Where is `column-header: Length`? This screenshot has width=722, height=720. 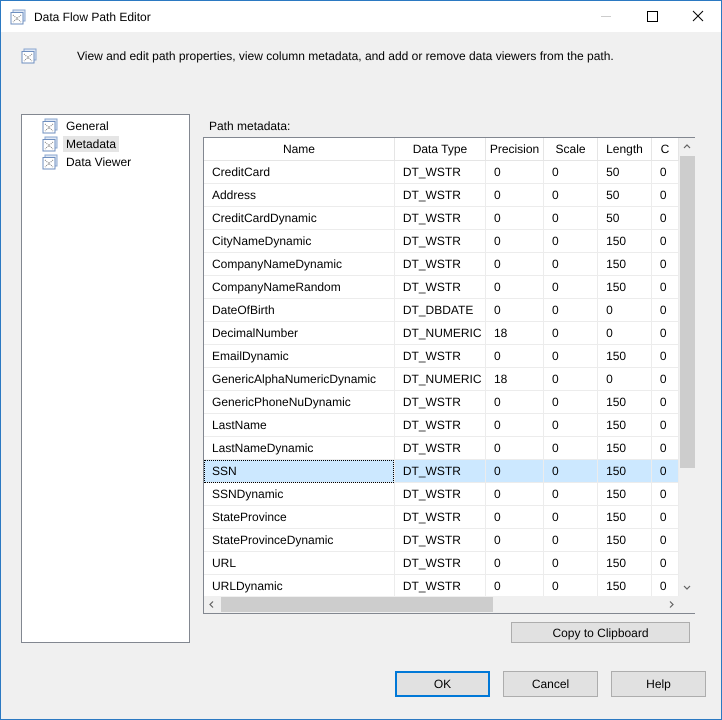 column-header: Length is located at coordinates (625, 149).